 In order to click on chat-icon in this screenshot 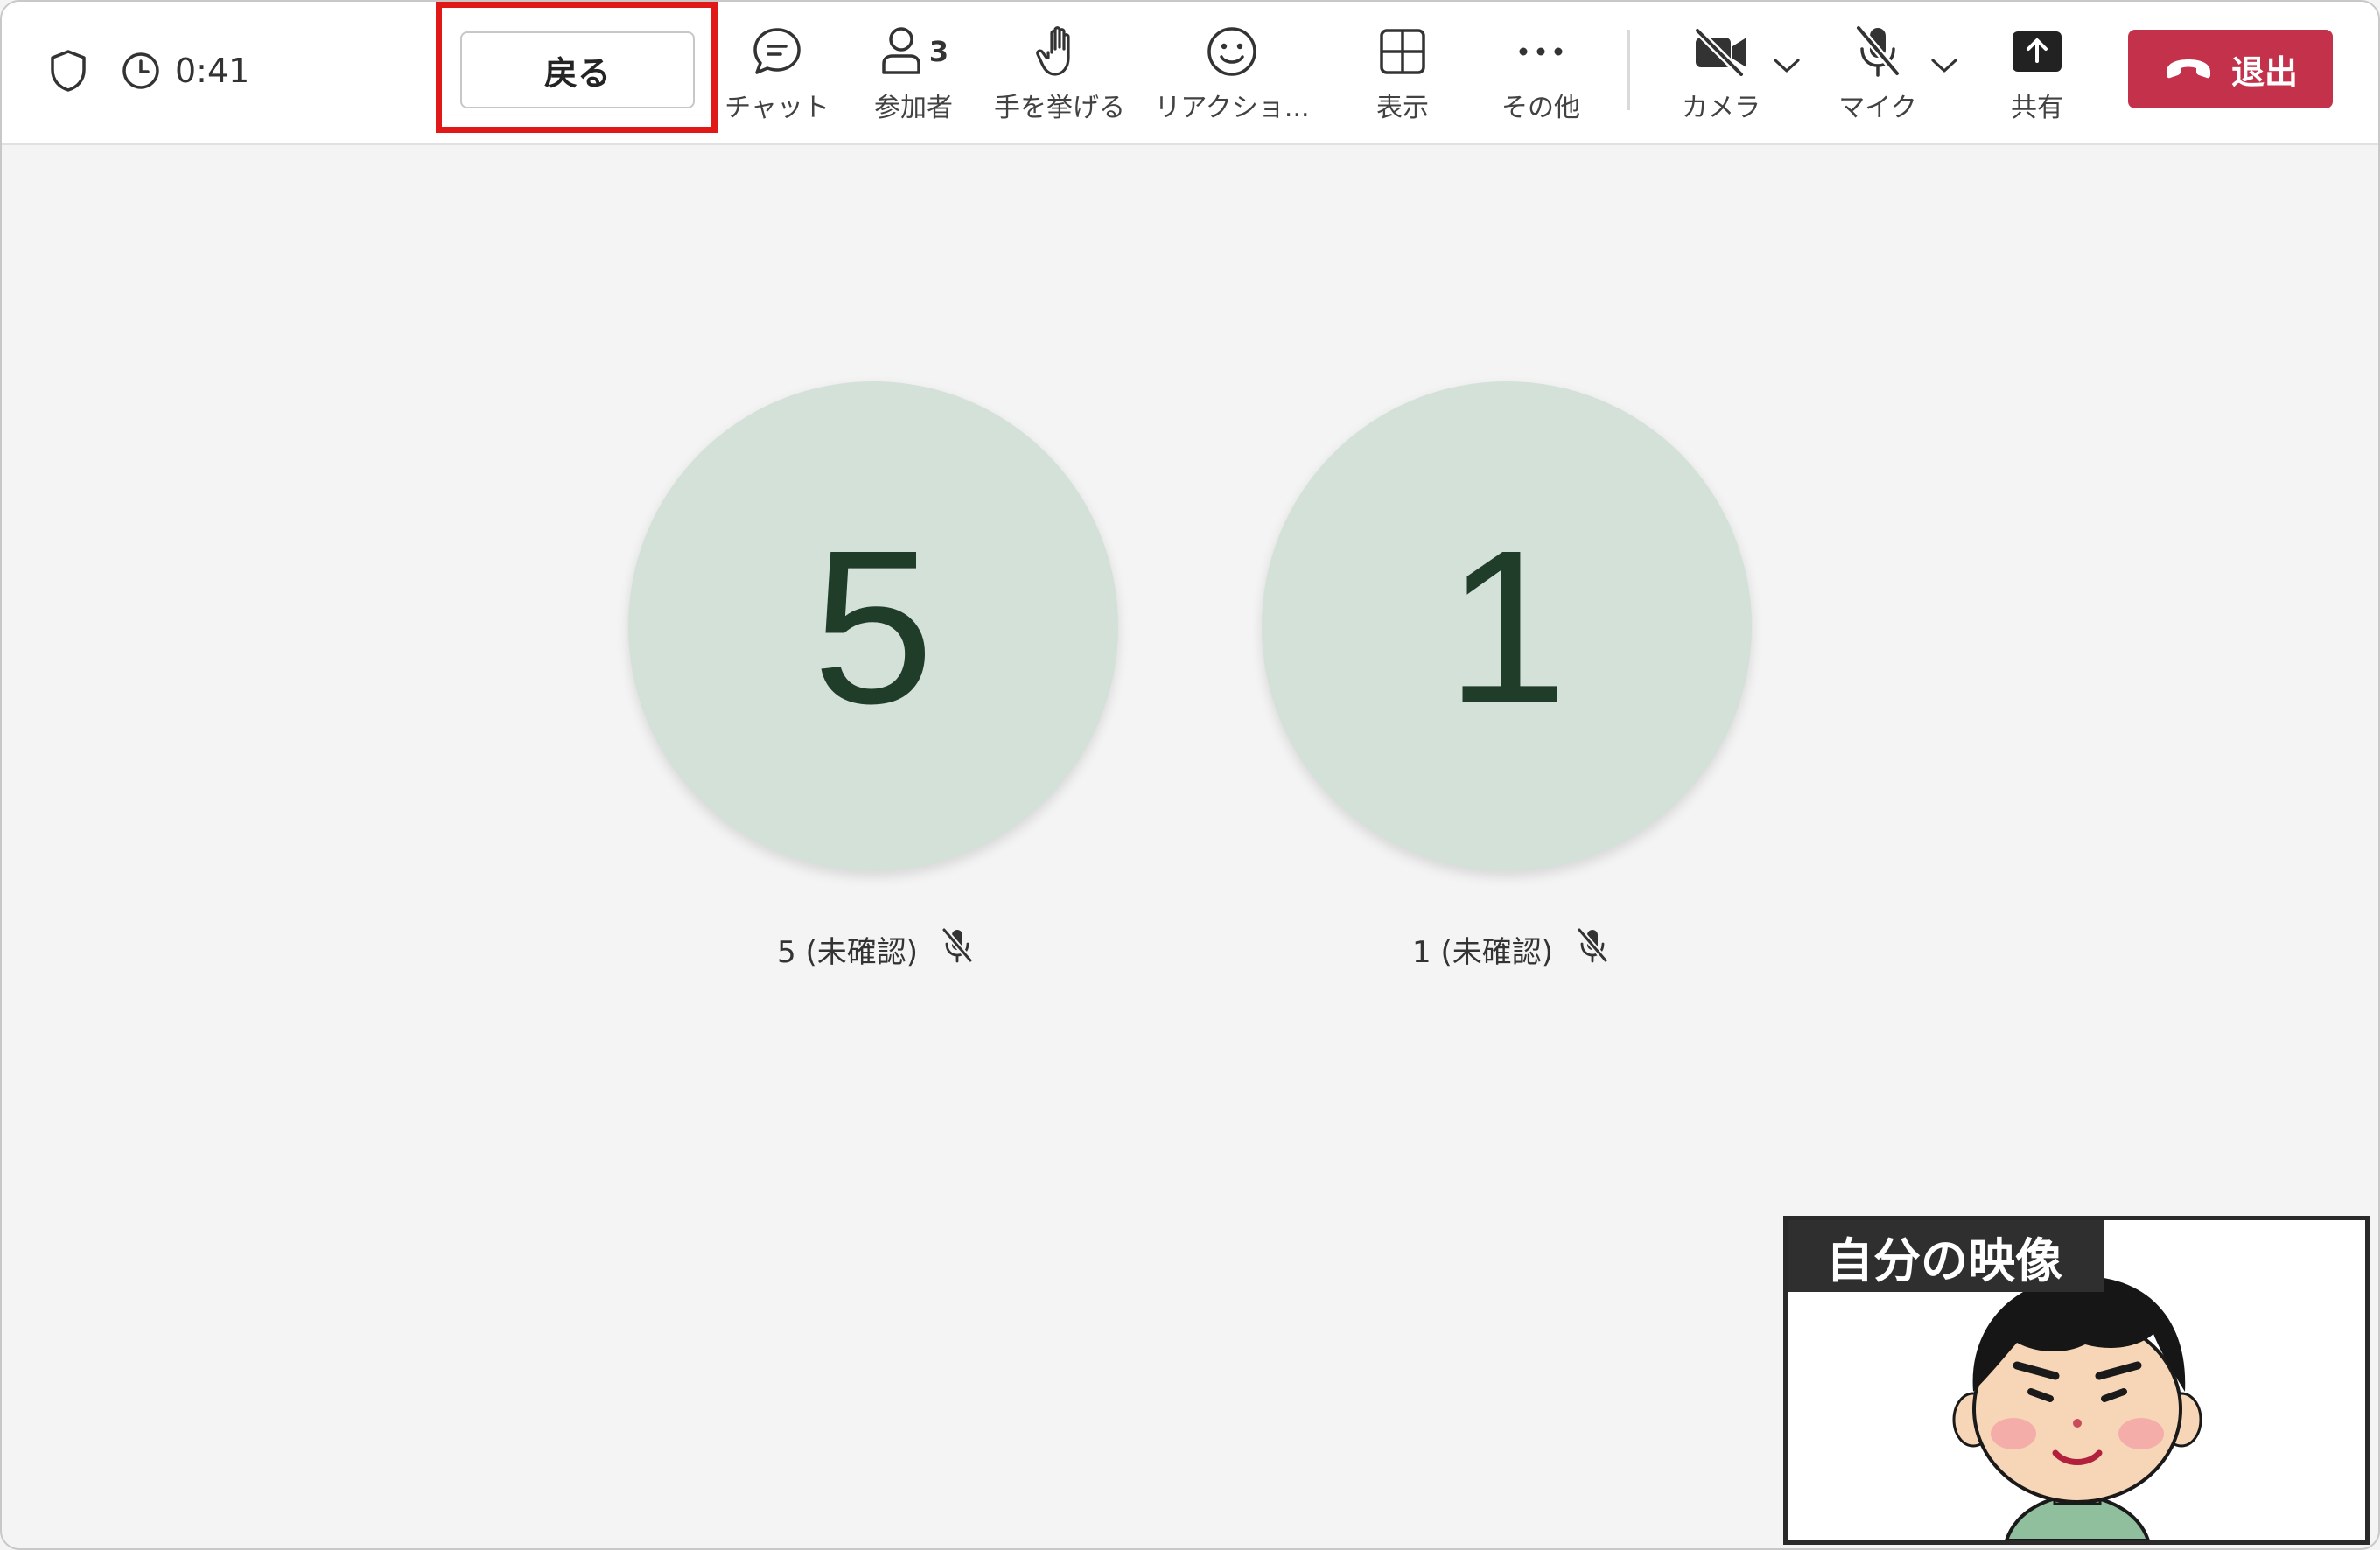, I will do `click(777, 52)`.